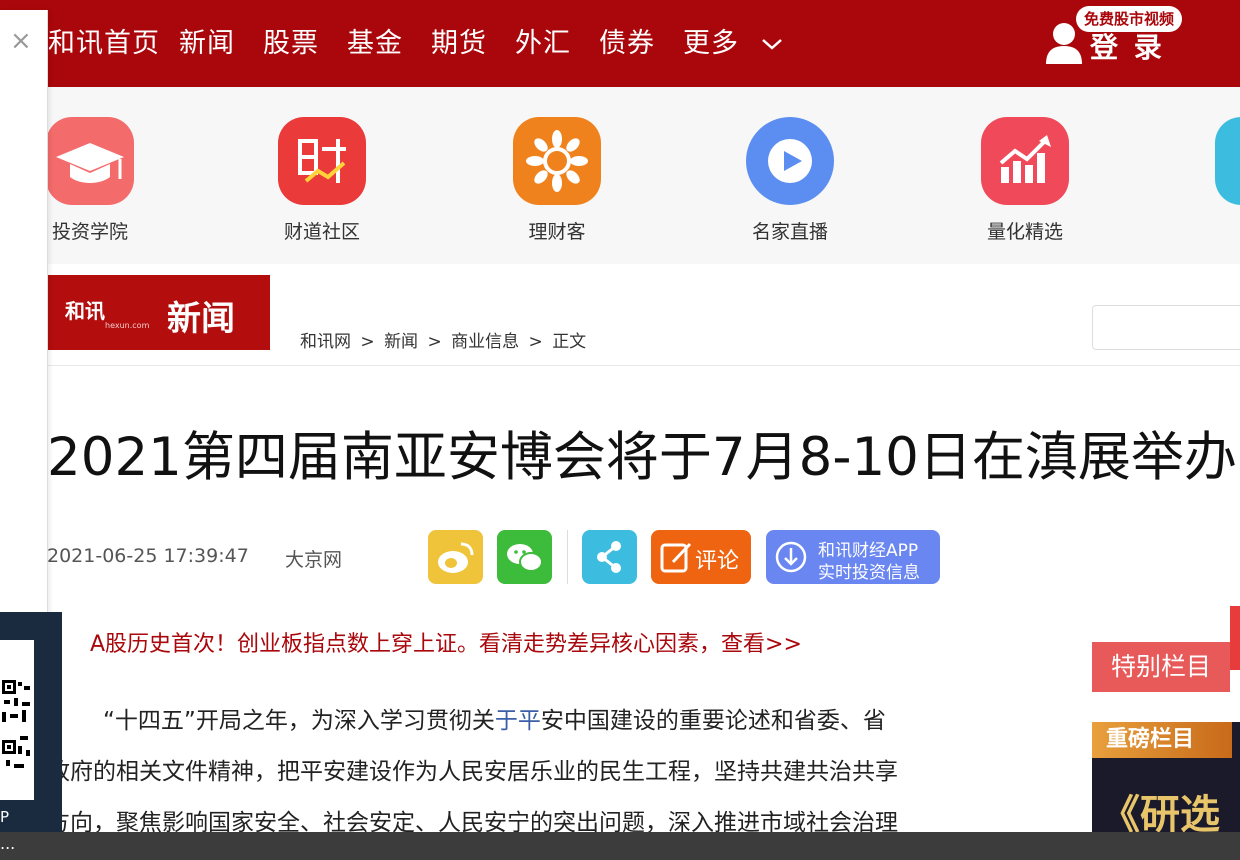 Image resolution: width=1240 pixels, height=860 pixels. What do you see at coordinates (676, 557) in the screenshot?
I see `edit-icon` at bounding box center [676, 557].